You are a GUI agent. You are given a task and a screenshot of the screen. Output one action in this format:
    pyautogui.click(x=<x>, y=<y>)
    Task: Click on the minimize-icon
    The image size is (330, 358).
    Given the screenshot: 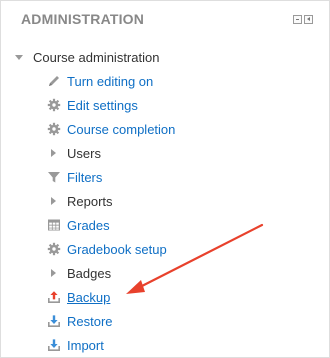 What is the action you would take?
    pyautogui.click(x=297, y=19)
    